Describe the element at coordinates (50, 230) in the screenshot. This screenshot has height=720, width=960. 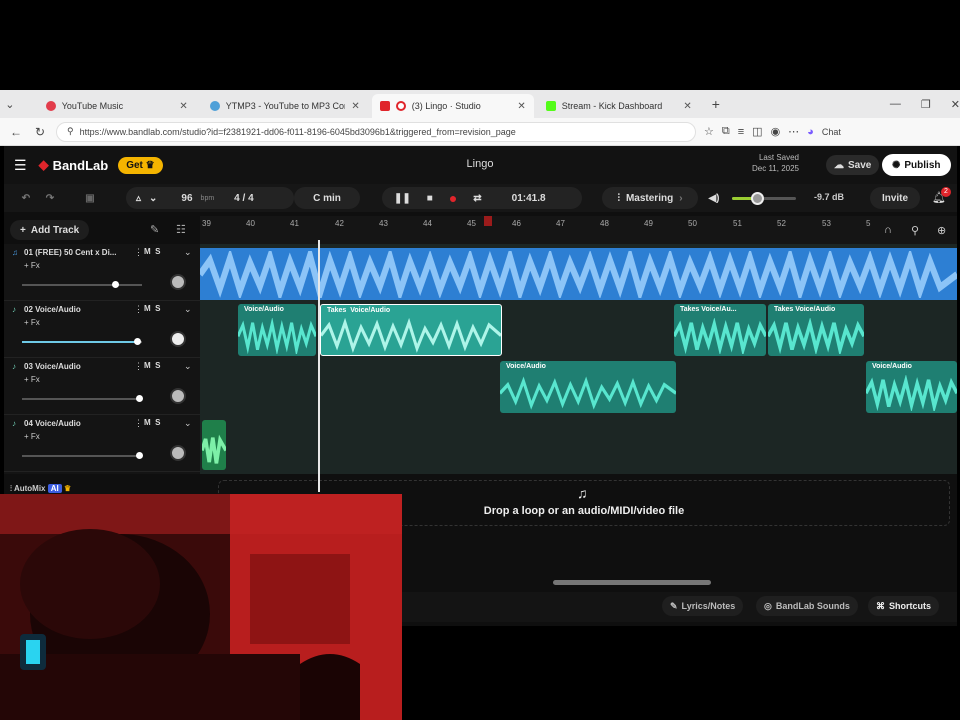
I see `add-track-button: + Add Track` at that location.